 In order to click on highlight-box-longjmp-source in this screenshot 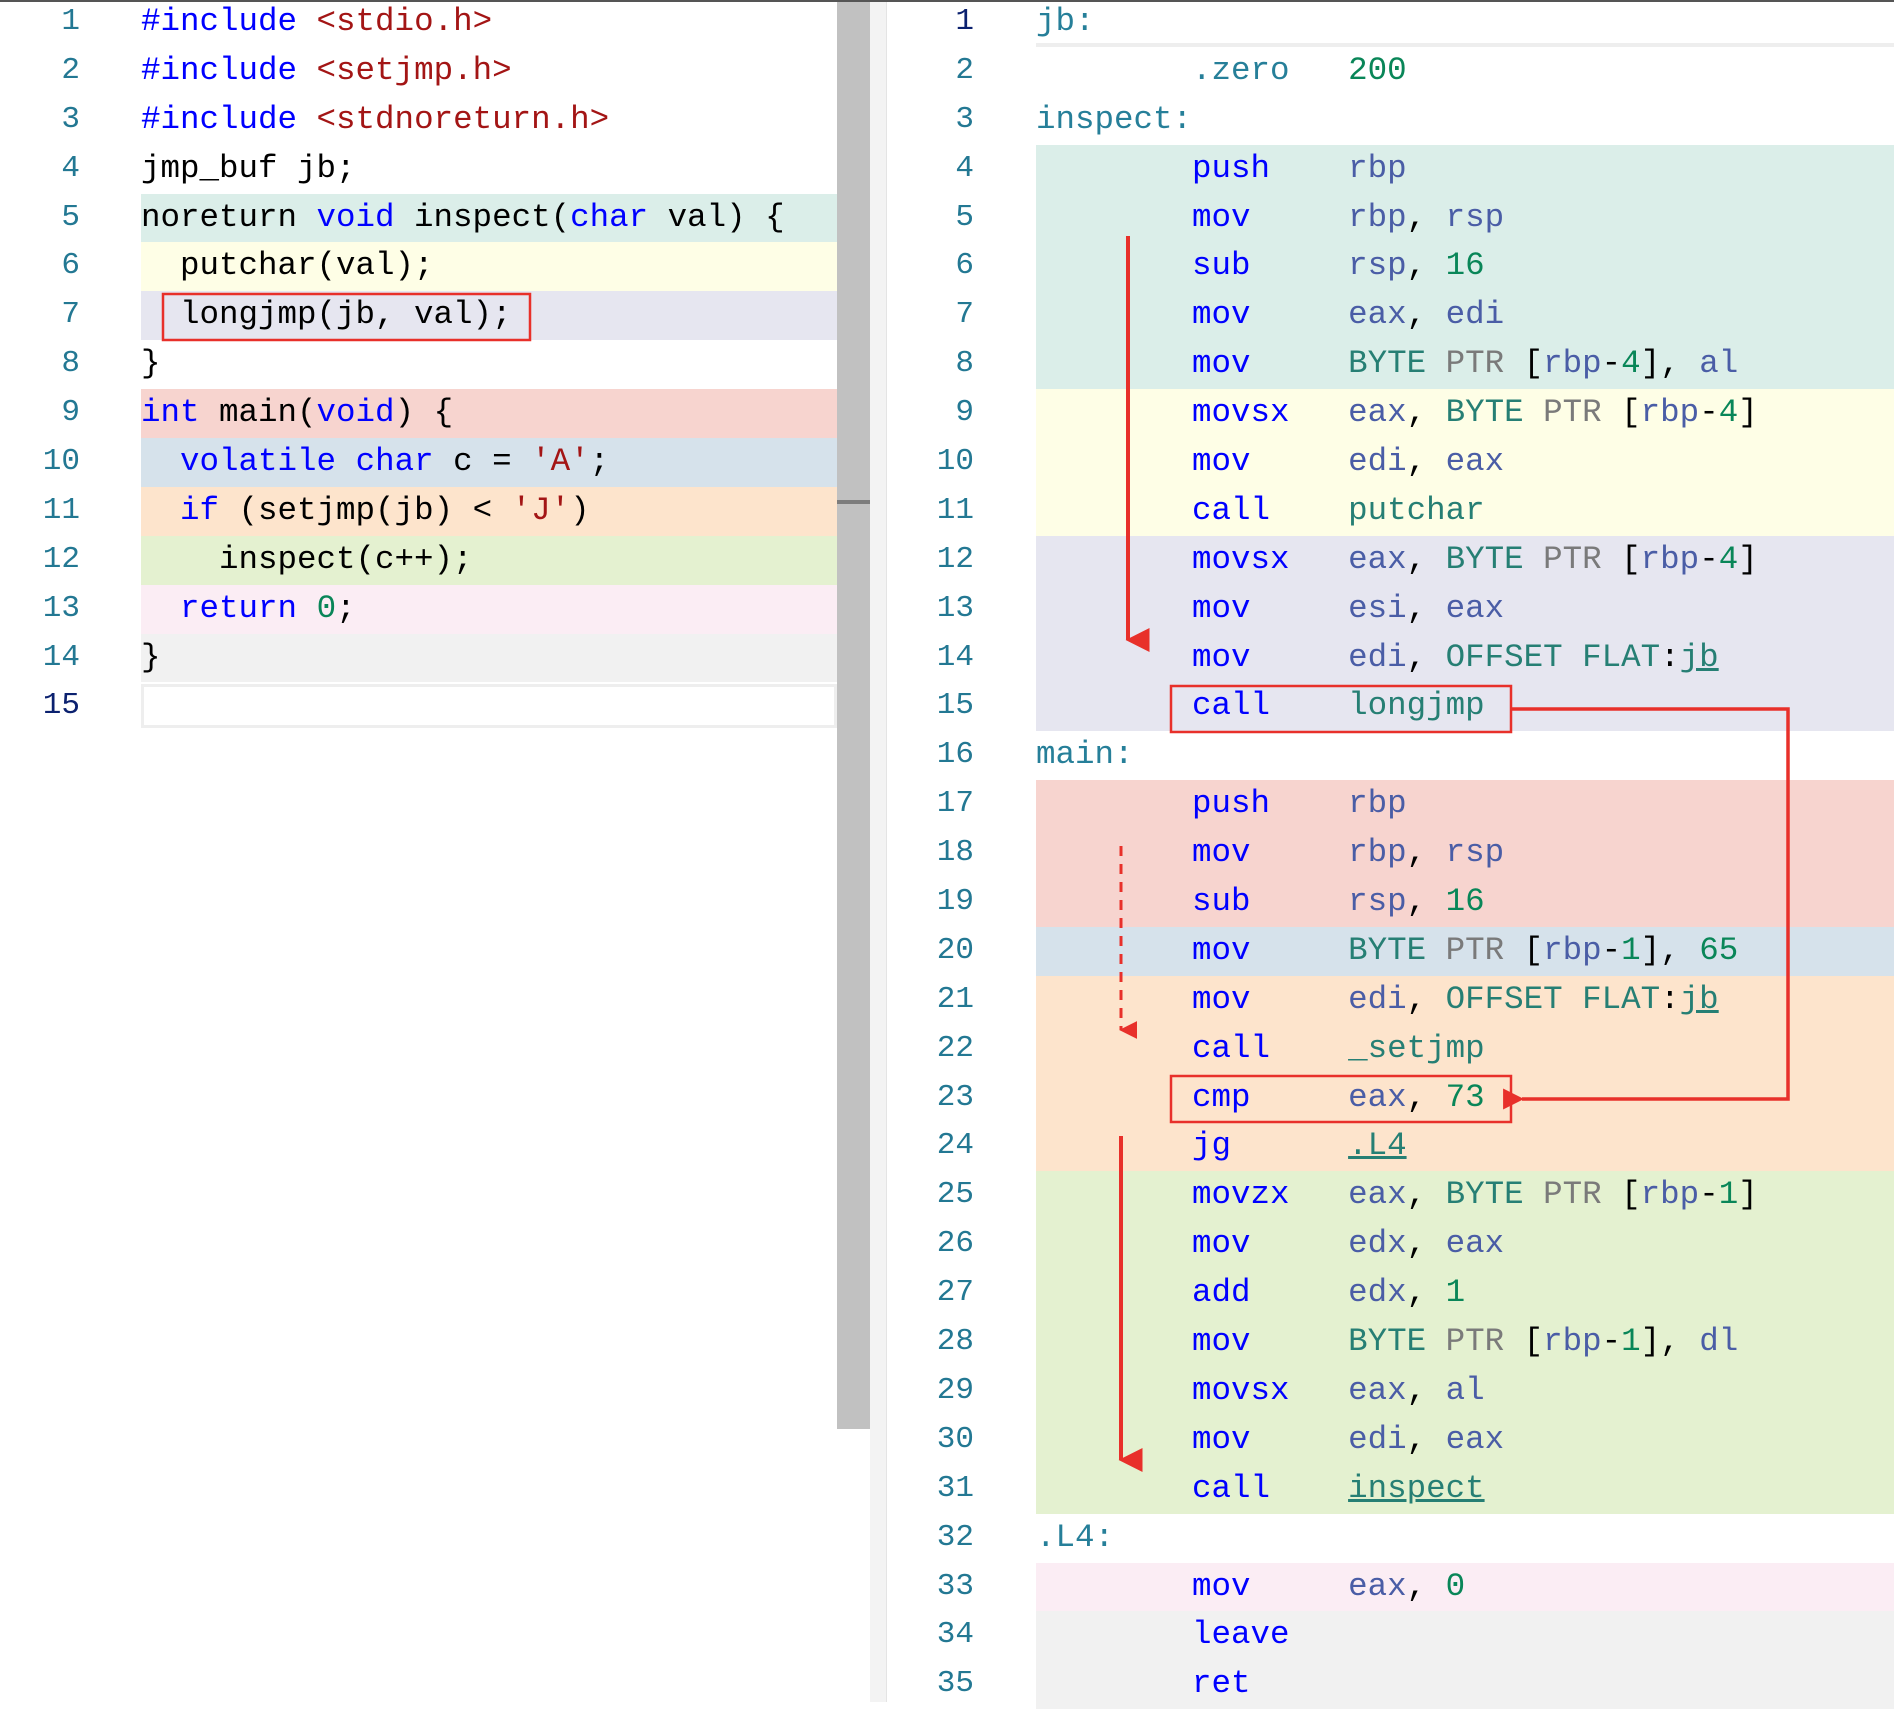, I will do `click(346, 317)`.